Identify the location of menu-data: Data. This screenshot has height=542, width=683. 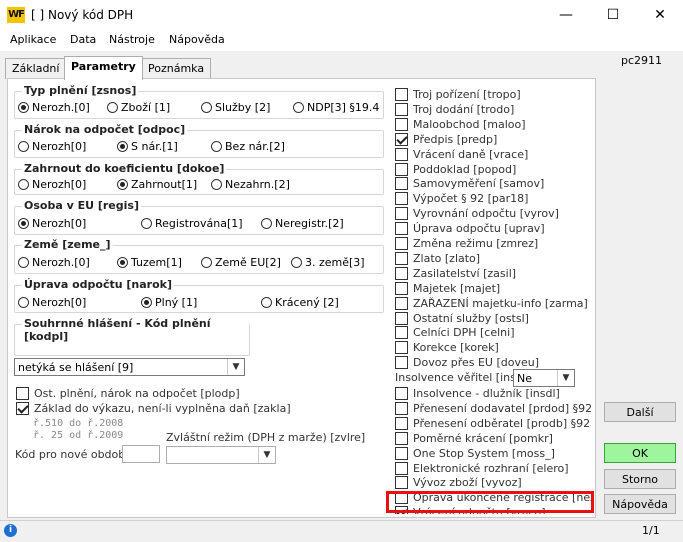
(83, 39).